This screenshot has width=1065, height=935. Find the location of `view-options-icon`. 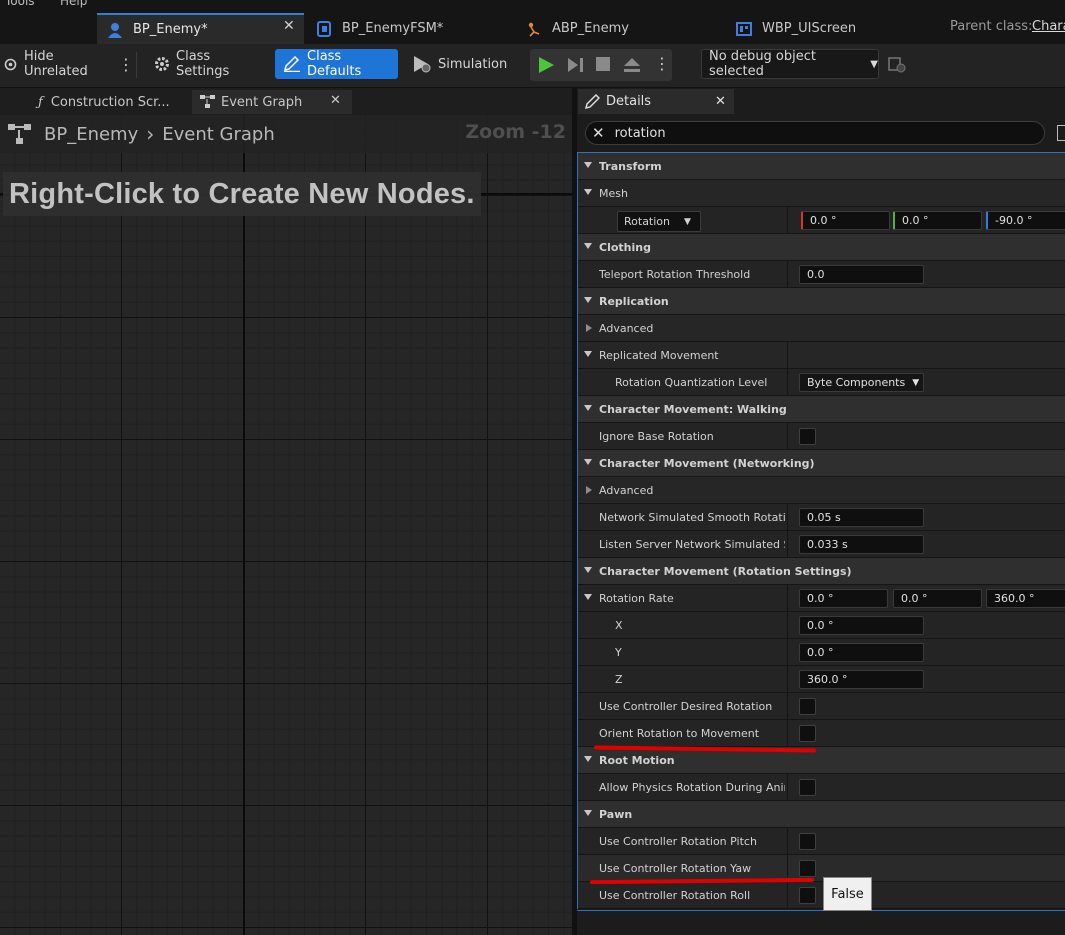

view-options-icon is located at coordinates (1061, 133).